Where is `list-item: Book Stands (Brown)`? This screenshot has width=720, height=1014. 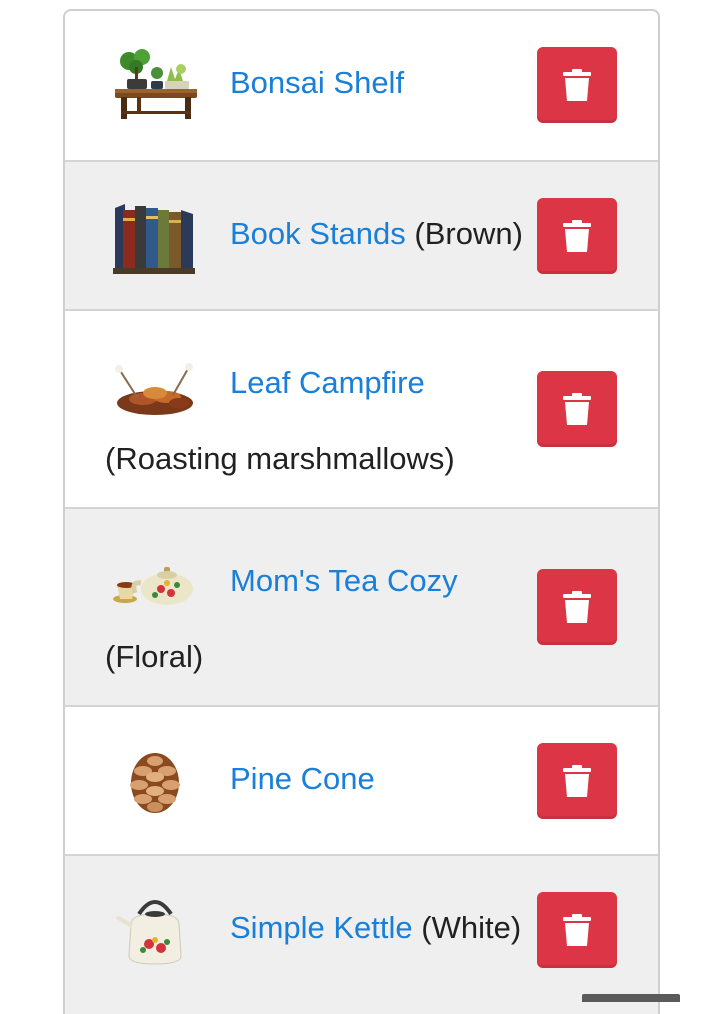 list-item: Book Stands (Brown) is located at coordinates (361, 234).